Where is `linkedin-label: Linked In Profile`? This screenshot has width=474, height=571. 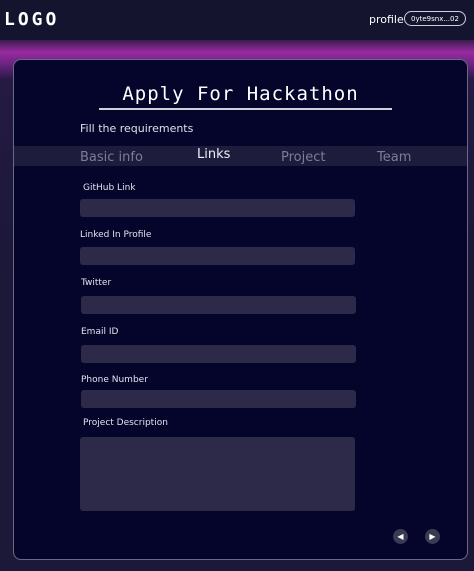
linkedin-label: Linked In Profile is located at coordinates (116, 235).